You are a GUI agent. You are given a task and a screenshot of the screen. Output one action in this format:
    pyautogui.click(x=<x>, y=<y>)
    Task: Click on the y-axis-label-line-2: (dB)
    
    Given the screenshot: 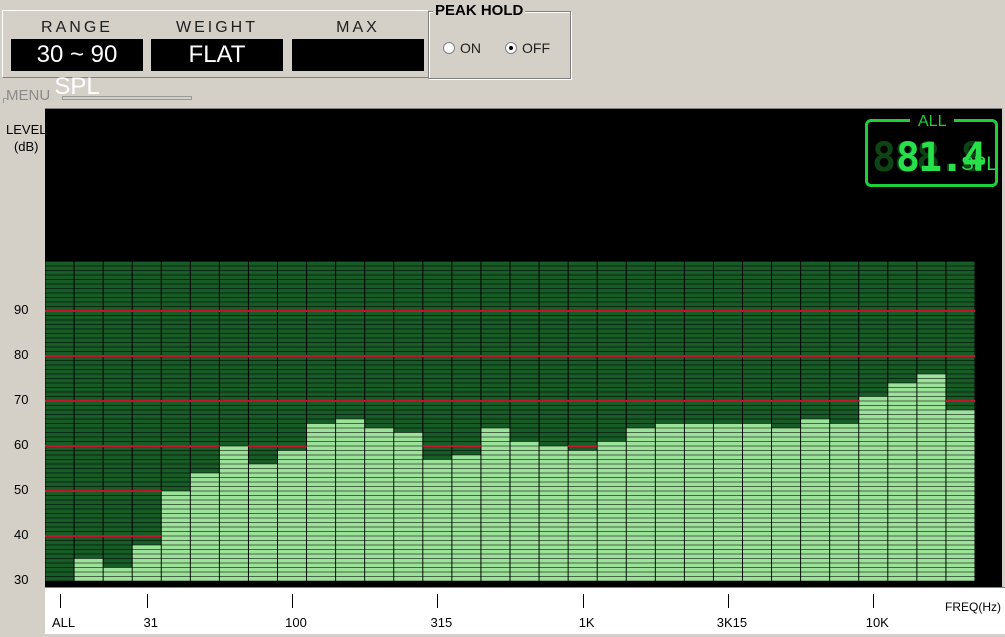 What is the action you would take?
    pyautogui.click(x=26, y=146)
    